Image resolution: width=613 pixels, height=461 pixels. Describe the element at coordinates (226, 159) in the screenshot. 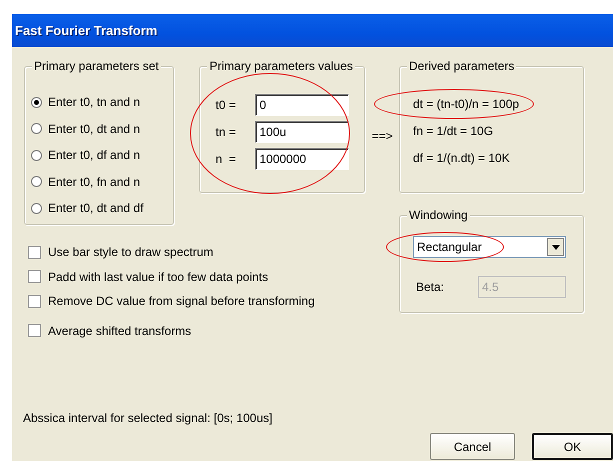

I see `field-label: n =` at that location.